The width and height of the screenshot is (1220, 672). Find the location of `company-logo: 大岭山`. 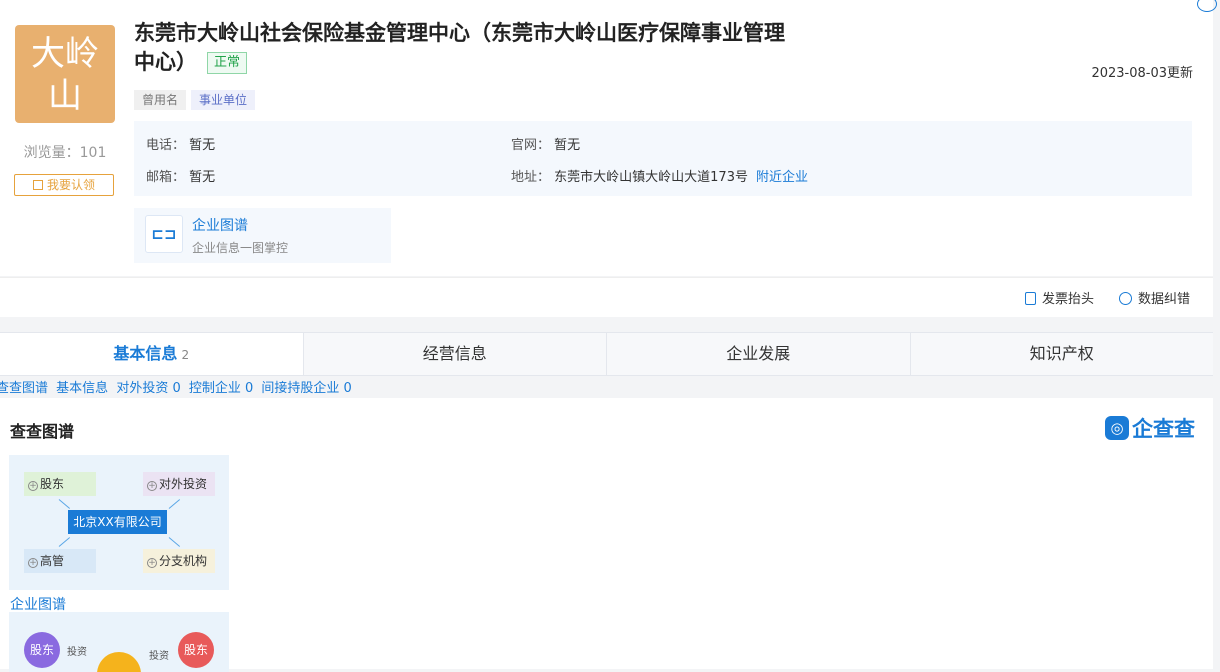

company-logo: 大岭山 is located at coordinates (65, 74).